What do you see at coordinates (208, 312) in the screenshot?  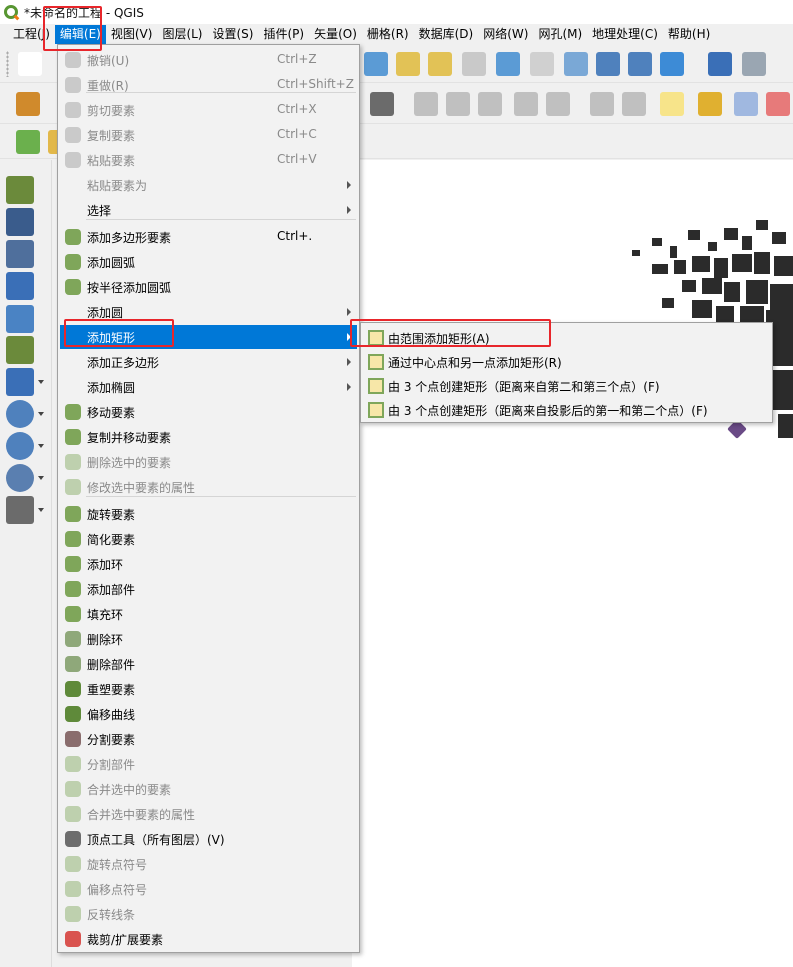 I see `edit-menu-item-10: 添加圆` at bounding box center [208, 312].